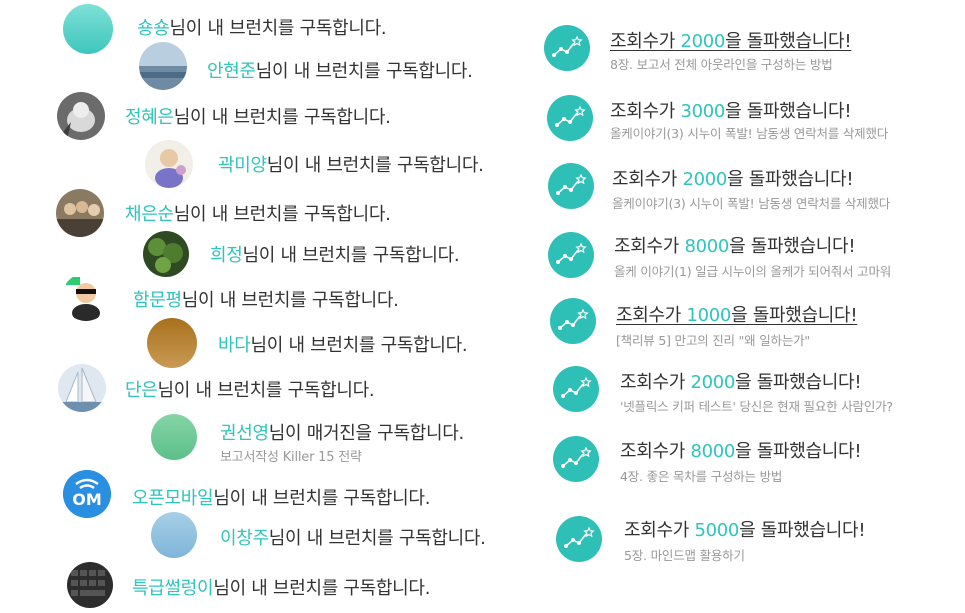 The height and width of the screenshot is (613, 965). Describe the element at coordinates (713, 339) in the screenshot. I see `article-title: [책리뷰 5] 만고의 진리 "왜 일하는가"` at that location.